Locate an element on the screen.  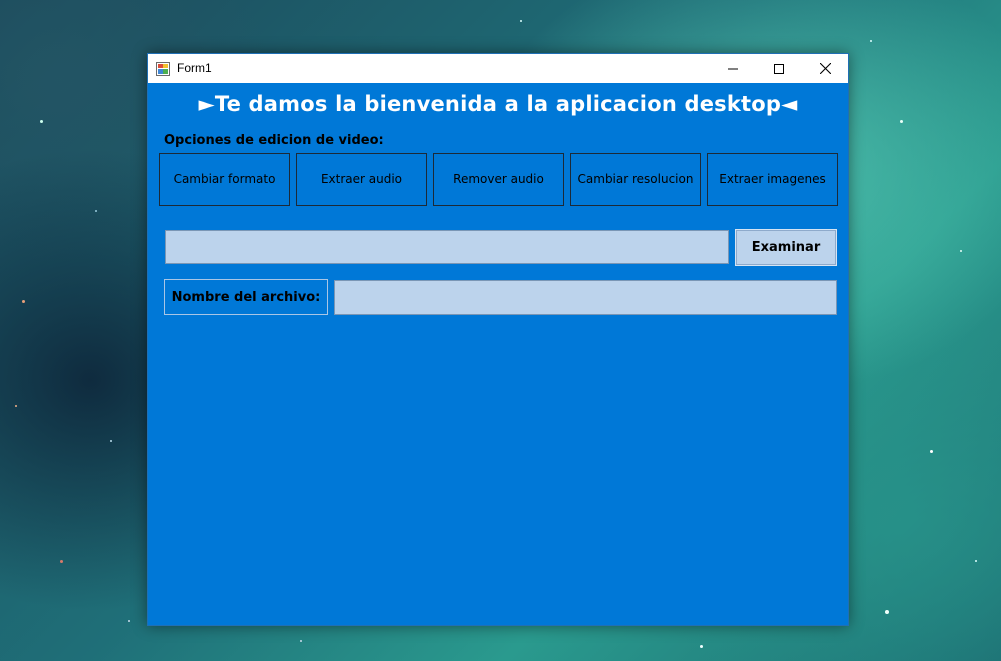
video-options-label: Opciones de edicion de video: is located at coordinates (274, 140).